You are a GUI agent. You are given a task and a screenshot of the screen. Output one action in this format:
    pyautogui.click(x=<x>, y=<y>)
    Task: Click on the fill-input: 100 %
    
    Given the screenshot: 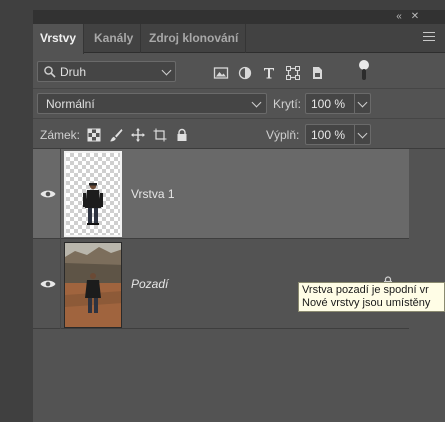 What is the action you would take?
    pyautogui.click(x=330, y=134)
    